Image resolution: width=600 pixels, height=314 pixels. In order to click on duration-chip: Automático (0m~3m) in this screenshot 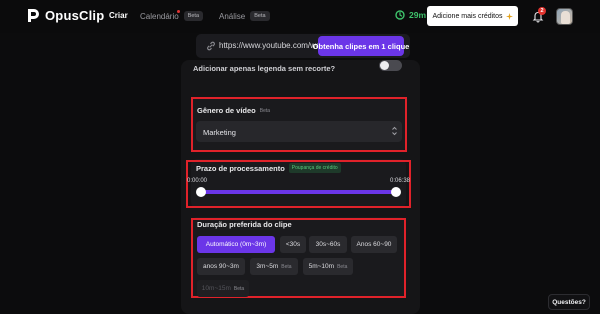, I will do `click(236, 244)`.